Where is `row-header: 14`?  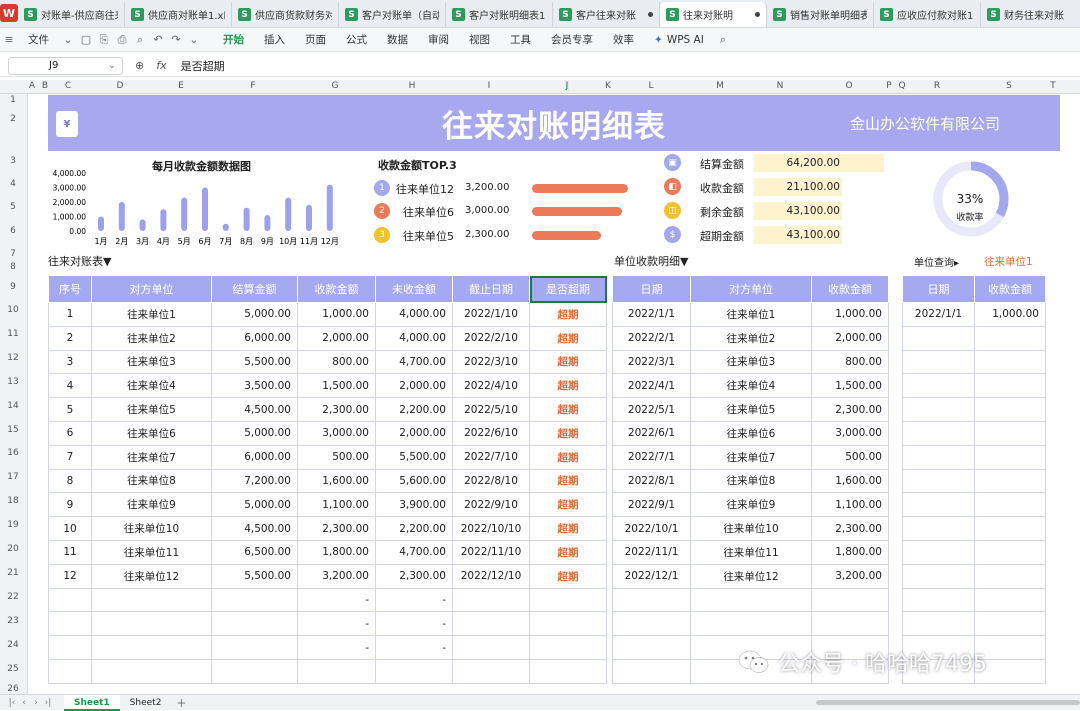 row-header: 14 is located at coordinates (13, 406).